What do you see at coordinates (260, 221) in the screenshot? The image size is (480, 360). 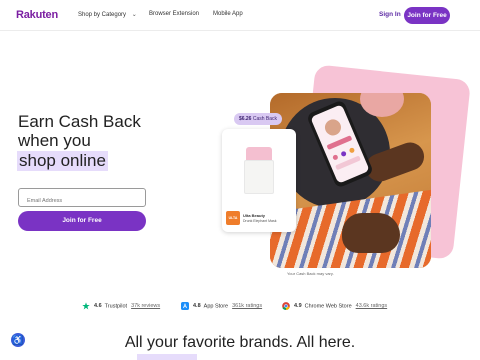 I see `product-name: Drunk Elephant Mask` at bounding box center [260, 221].